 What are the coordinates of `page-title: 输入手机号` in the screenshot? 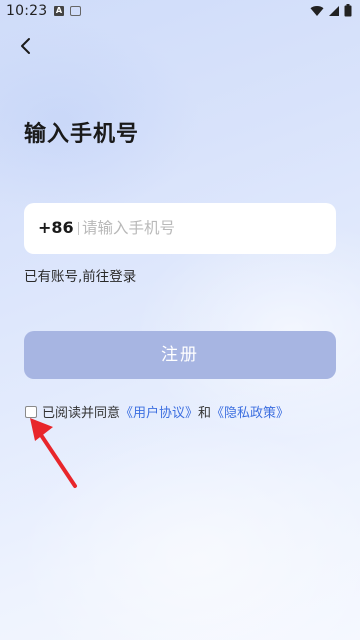 It's located at (82, 134).